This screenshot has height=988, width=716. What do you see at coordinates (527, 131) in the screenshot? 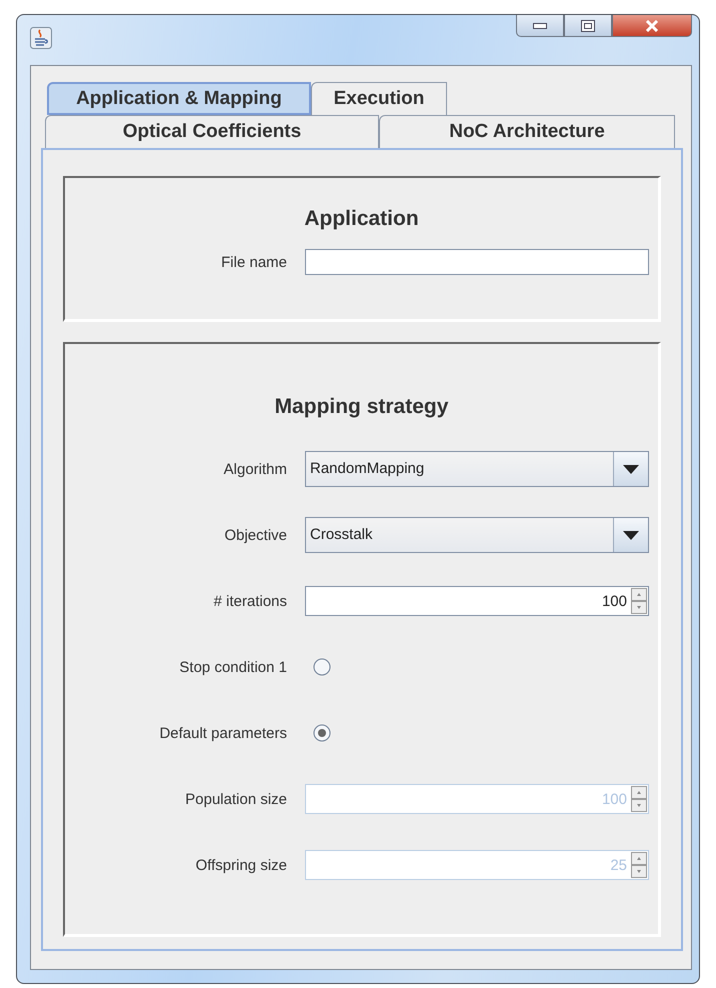
I see `tab: NoC Architecture` at bounding box center [527, 131].